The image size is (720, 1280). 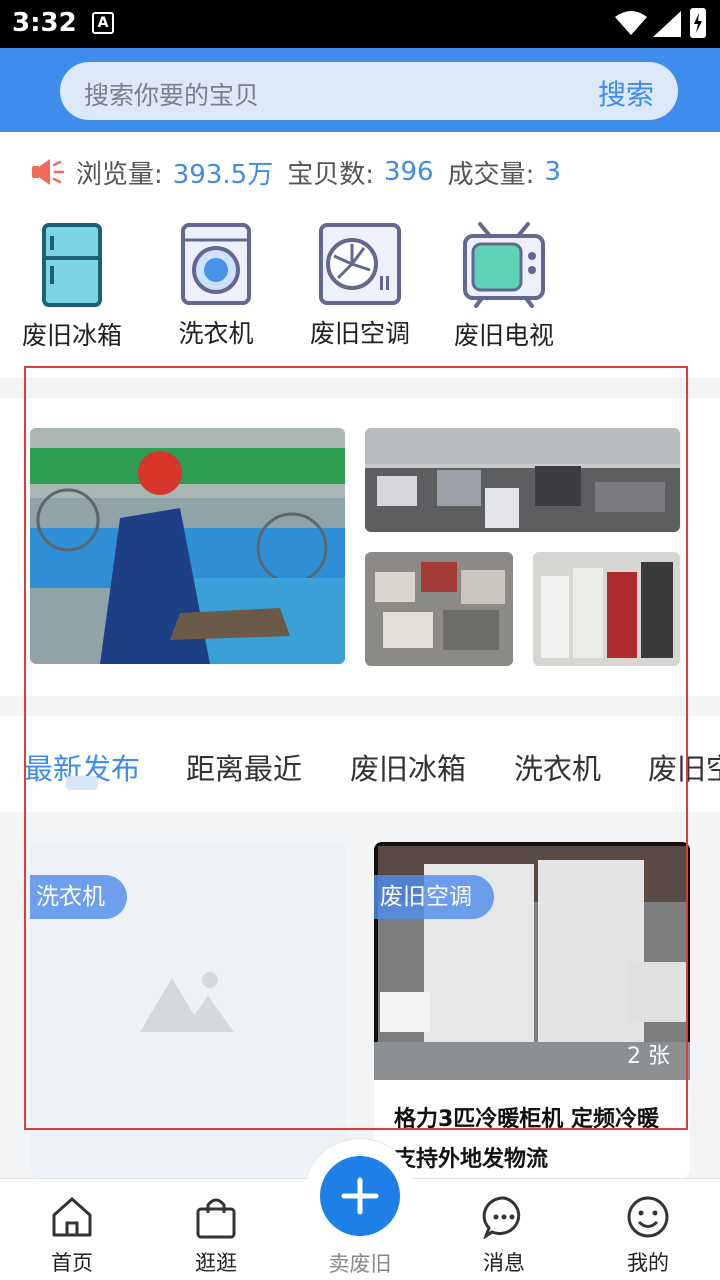 What do you see at coordinates (648, 1263) in the screenshot?
I see `nav-label: 我的` at bounding box center [648, 1263].